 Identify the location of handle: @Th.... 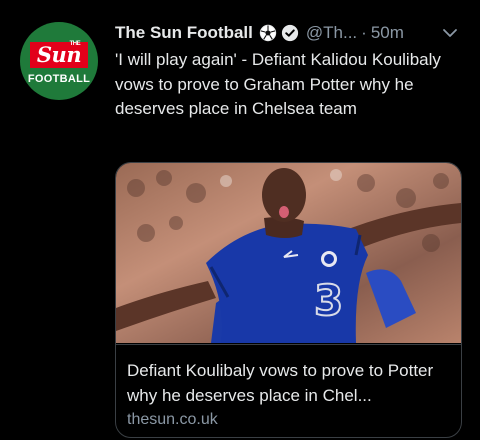
(331, 33).